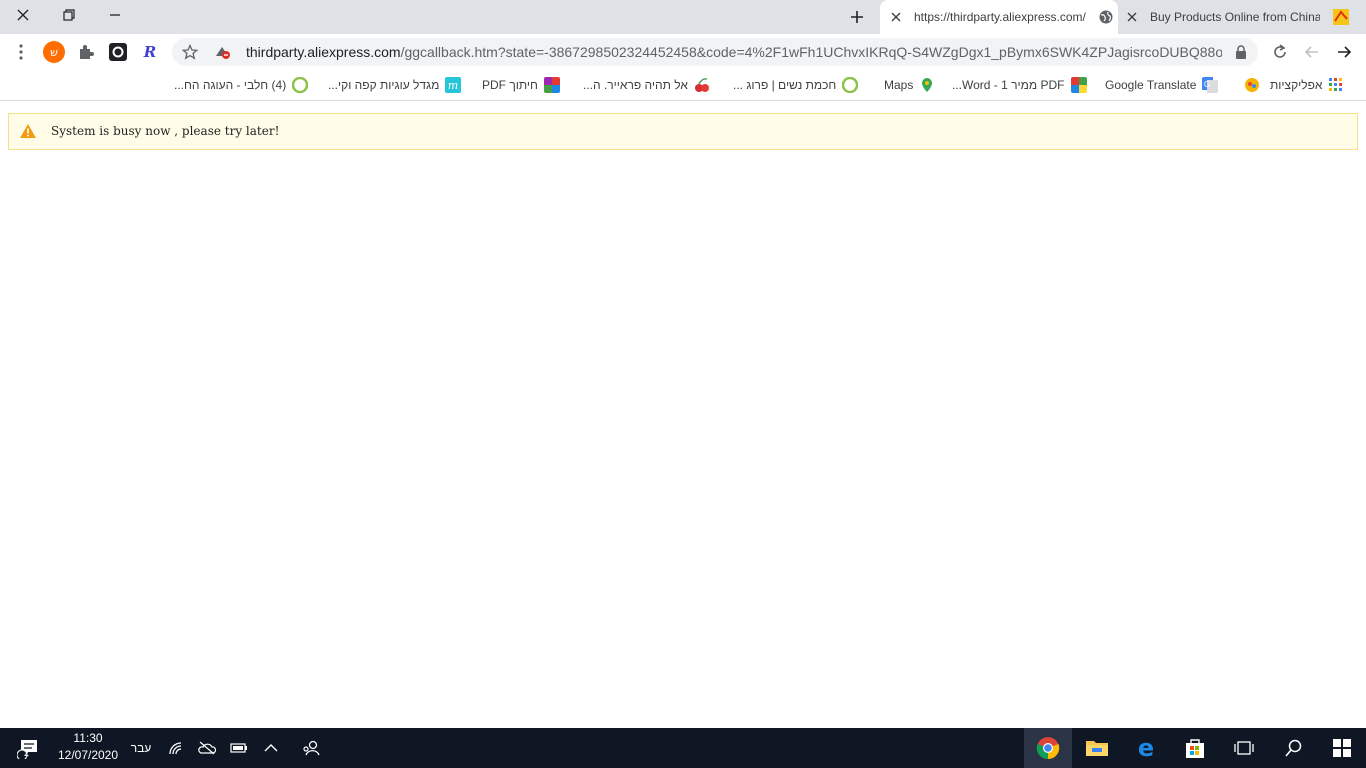  What do you see at coordinates (1344, 52) in the screenshot?
I see `back-button` at bounding box center [1344, 52].